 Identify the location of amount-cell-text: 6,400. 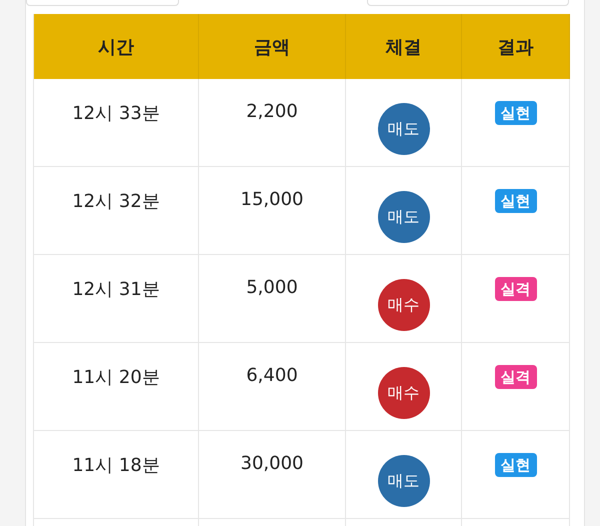
(272, 376).